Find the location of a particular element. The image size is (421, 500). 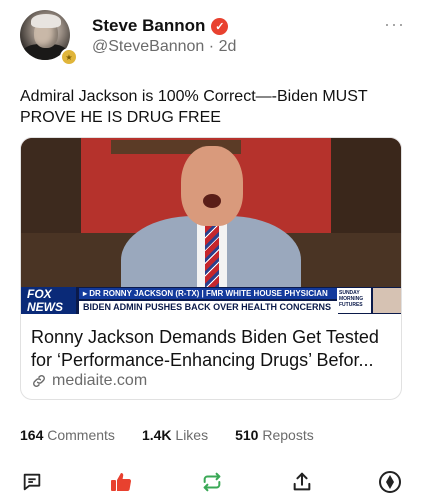

reposts-stat: 510 Reposts is located at coordinates (274, 435).